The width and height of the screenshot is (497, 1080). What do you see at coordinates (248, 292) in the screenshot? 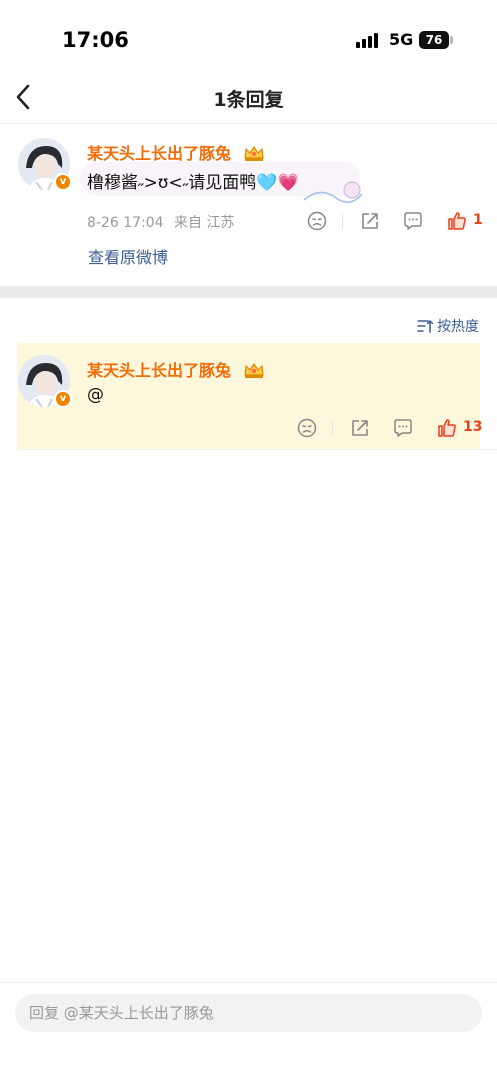
I see `section-divider` at bounding box center [248, 292].